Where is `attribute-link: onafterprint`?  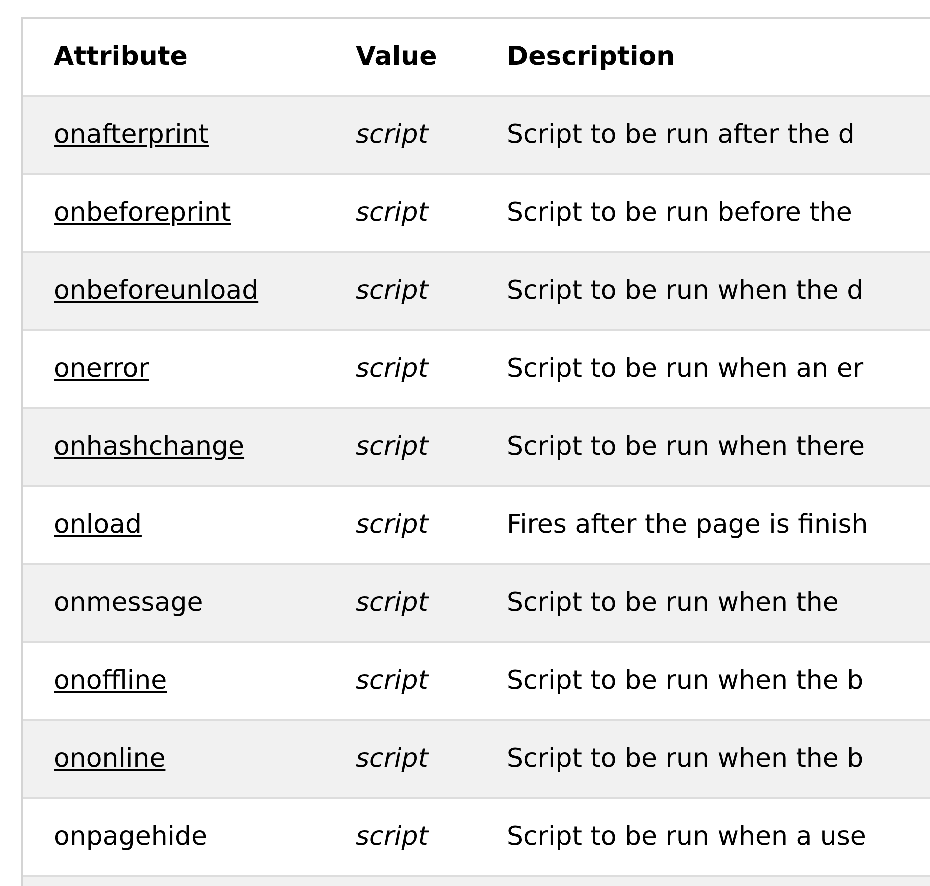 attribute-link: onafterprint is located at coordinates (131, 135).